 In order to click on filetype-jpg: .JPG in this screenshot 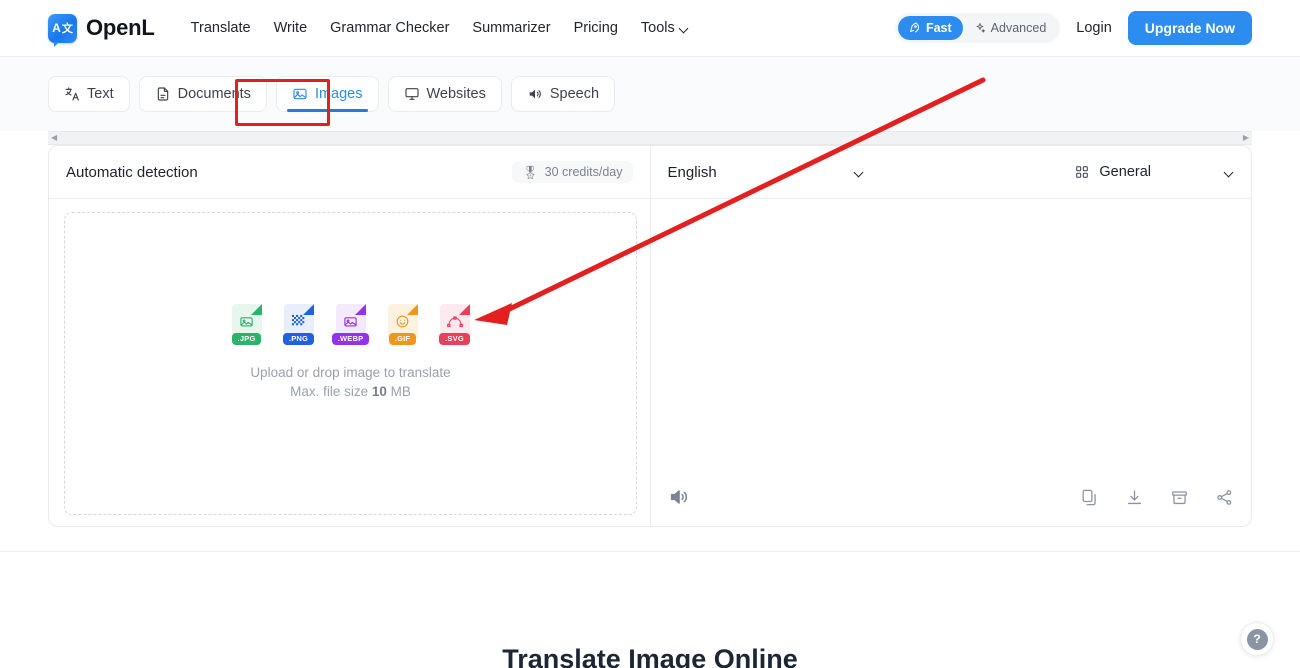, I will do `click(247, 324)`.